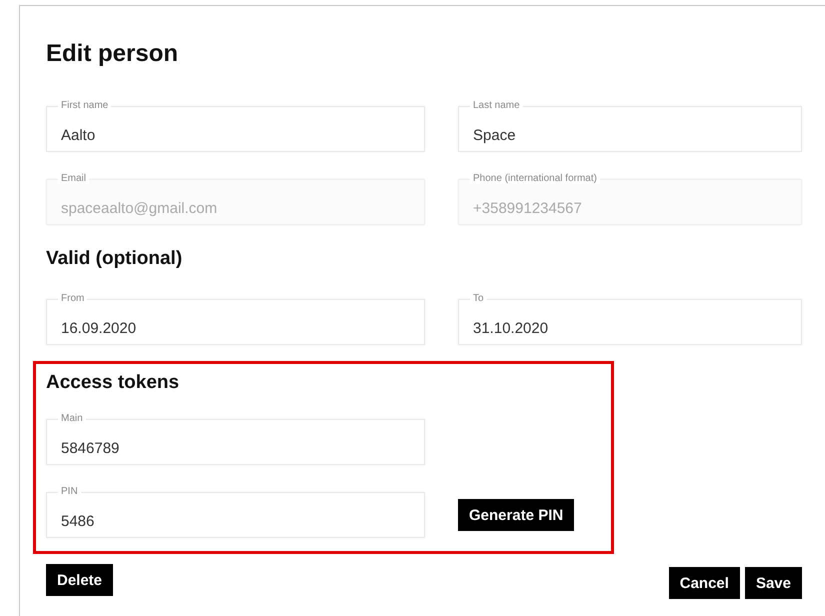 Image resolution: width=825 pixels, height=616 pixels. I want to click on field-label: Email, so click(74, 178).